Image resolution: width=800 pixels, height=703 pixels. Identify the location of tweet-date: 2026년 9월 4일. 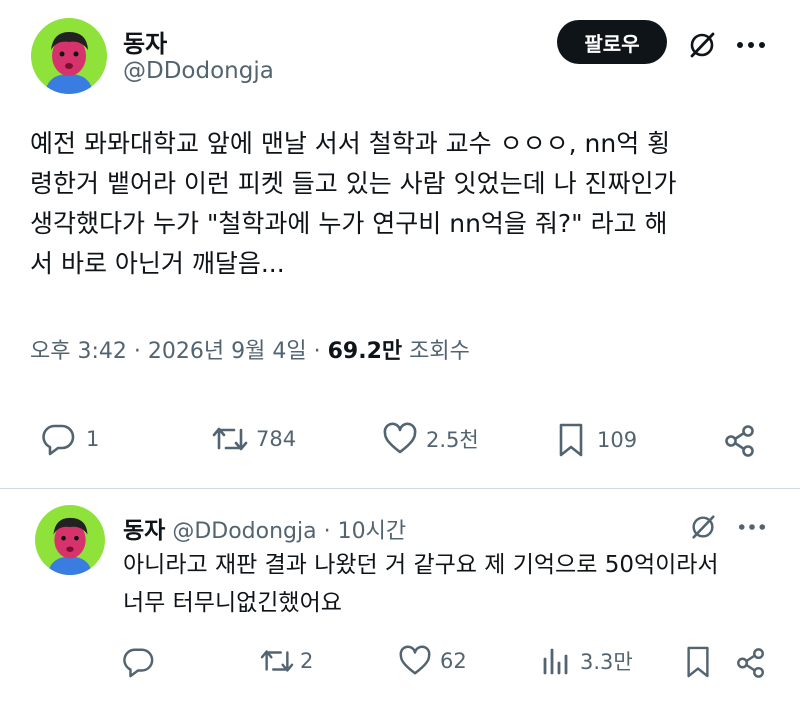
(227, 351).